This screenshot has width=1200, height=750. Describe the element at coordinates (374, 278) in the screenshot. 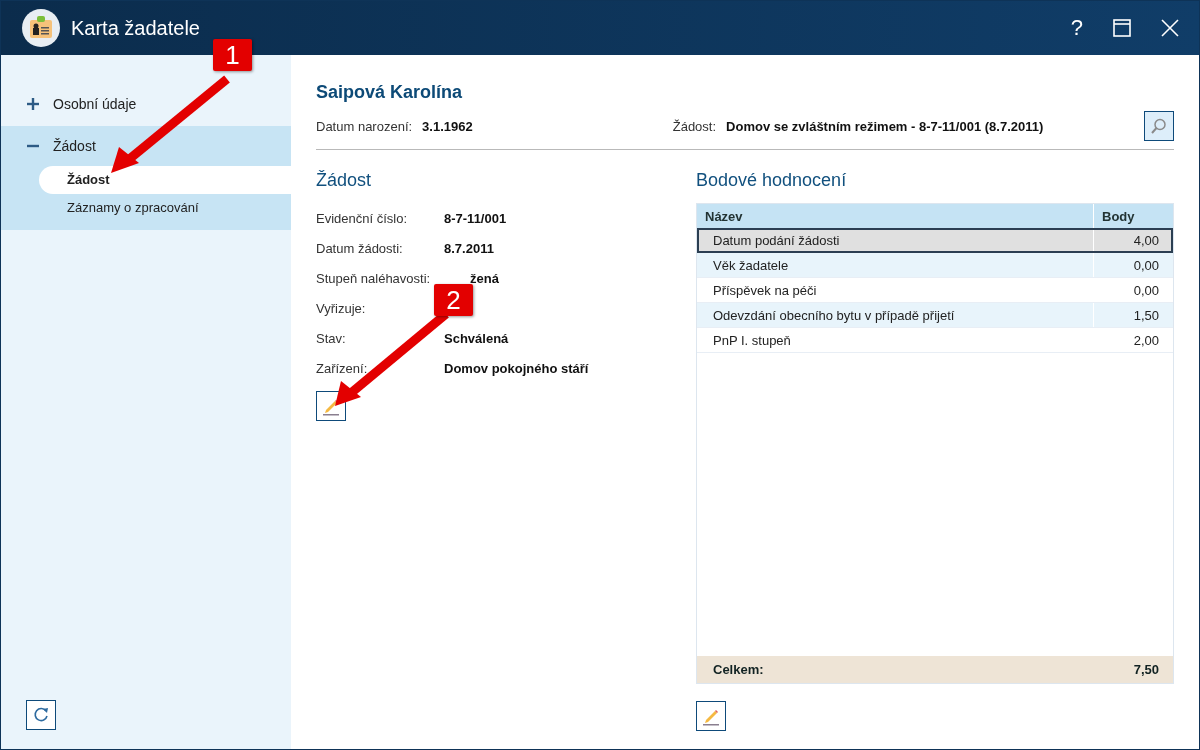

I see `field-label: Stupeň naléhavosti:` at that location.